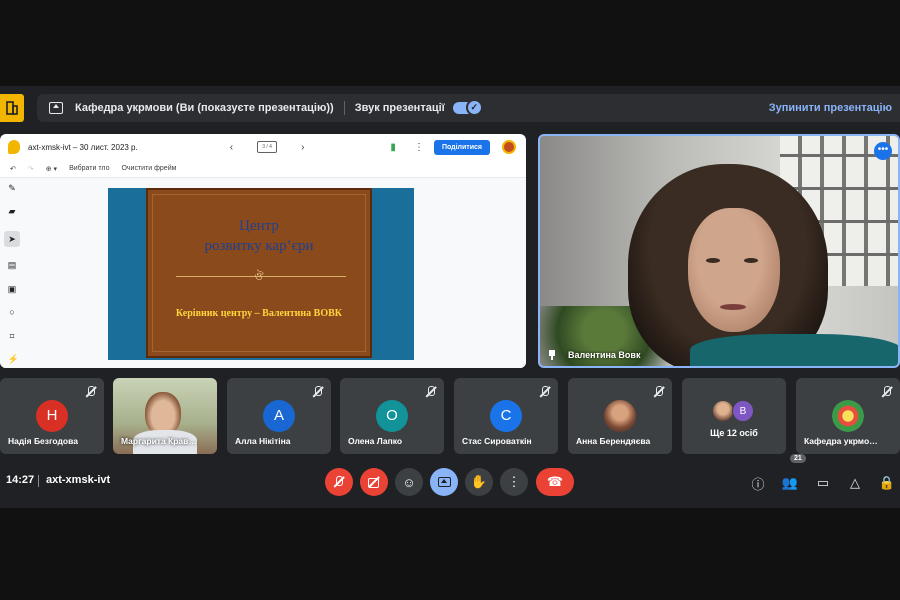  What do you see at coordinates (798, 458) in the screenshot?
I see `participant-count-badge: 21` at bounding box center [798, 458].